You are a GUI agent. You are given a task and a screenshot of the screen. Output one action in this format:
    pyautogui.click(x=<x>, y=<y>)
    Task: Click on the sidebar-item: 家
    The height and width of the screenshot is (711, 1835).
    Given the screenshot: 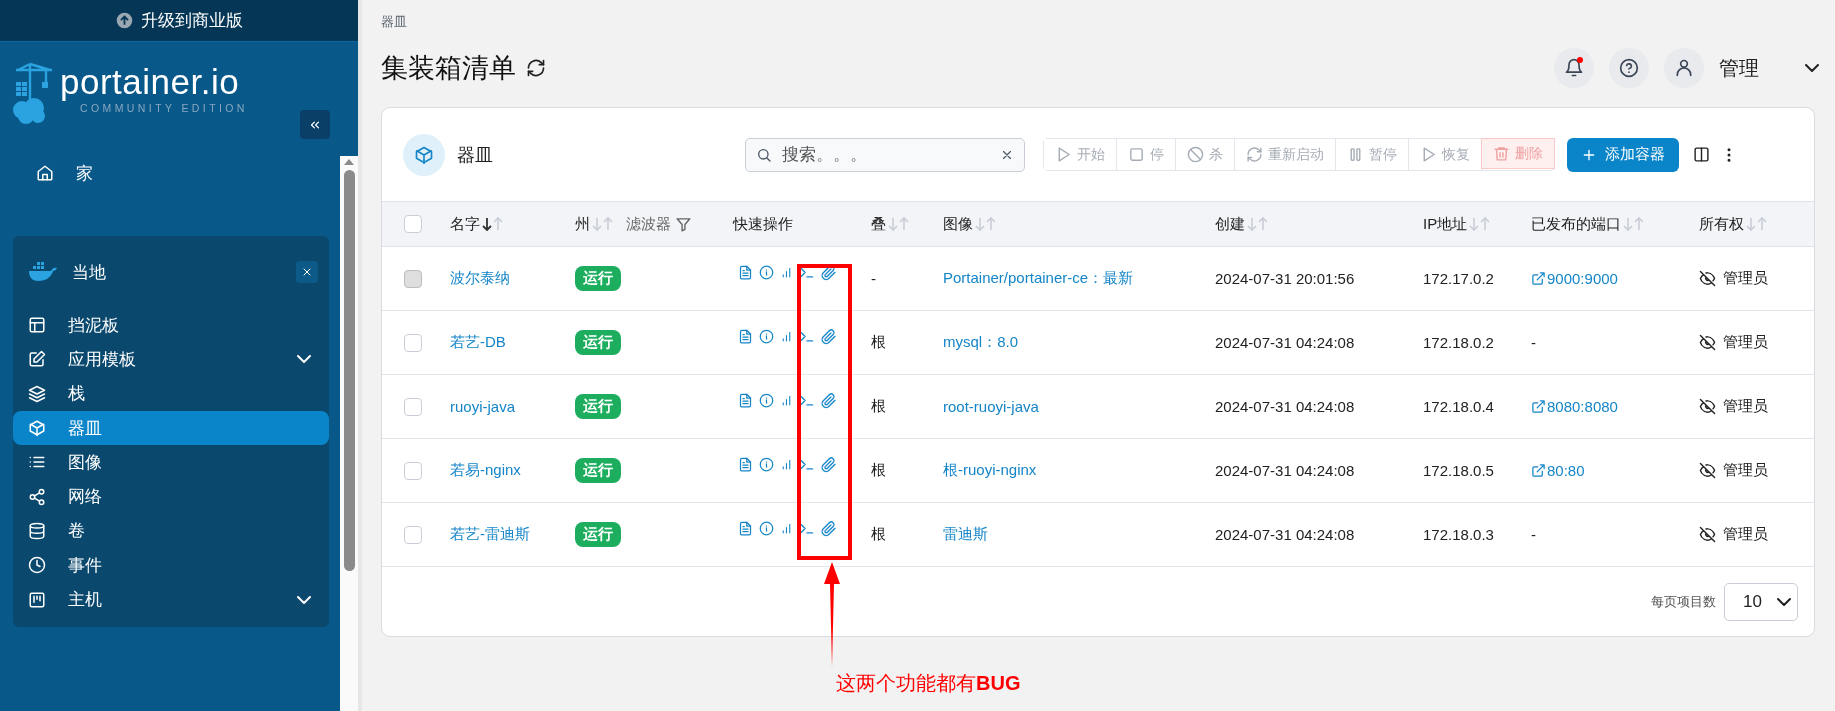 What is the action you would take?
    pyautogui.click(x=171, y=173)
    